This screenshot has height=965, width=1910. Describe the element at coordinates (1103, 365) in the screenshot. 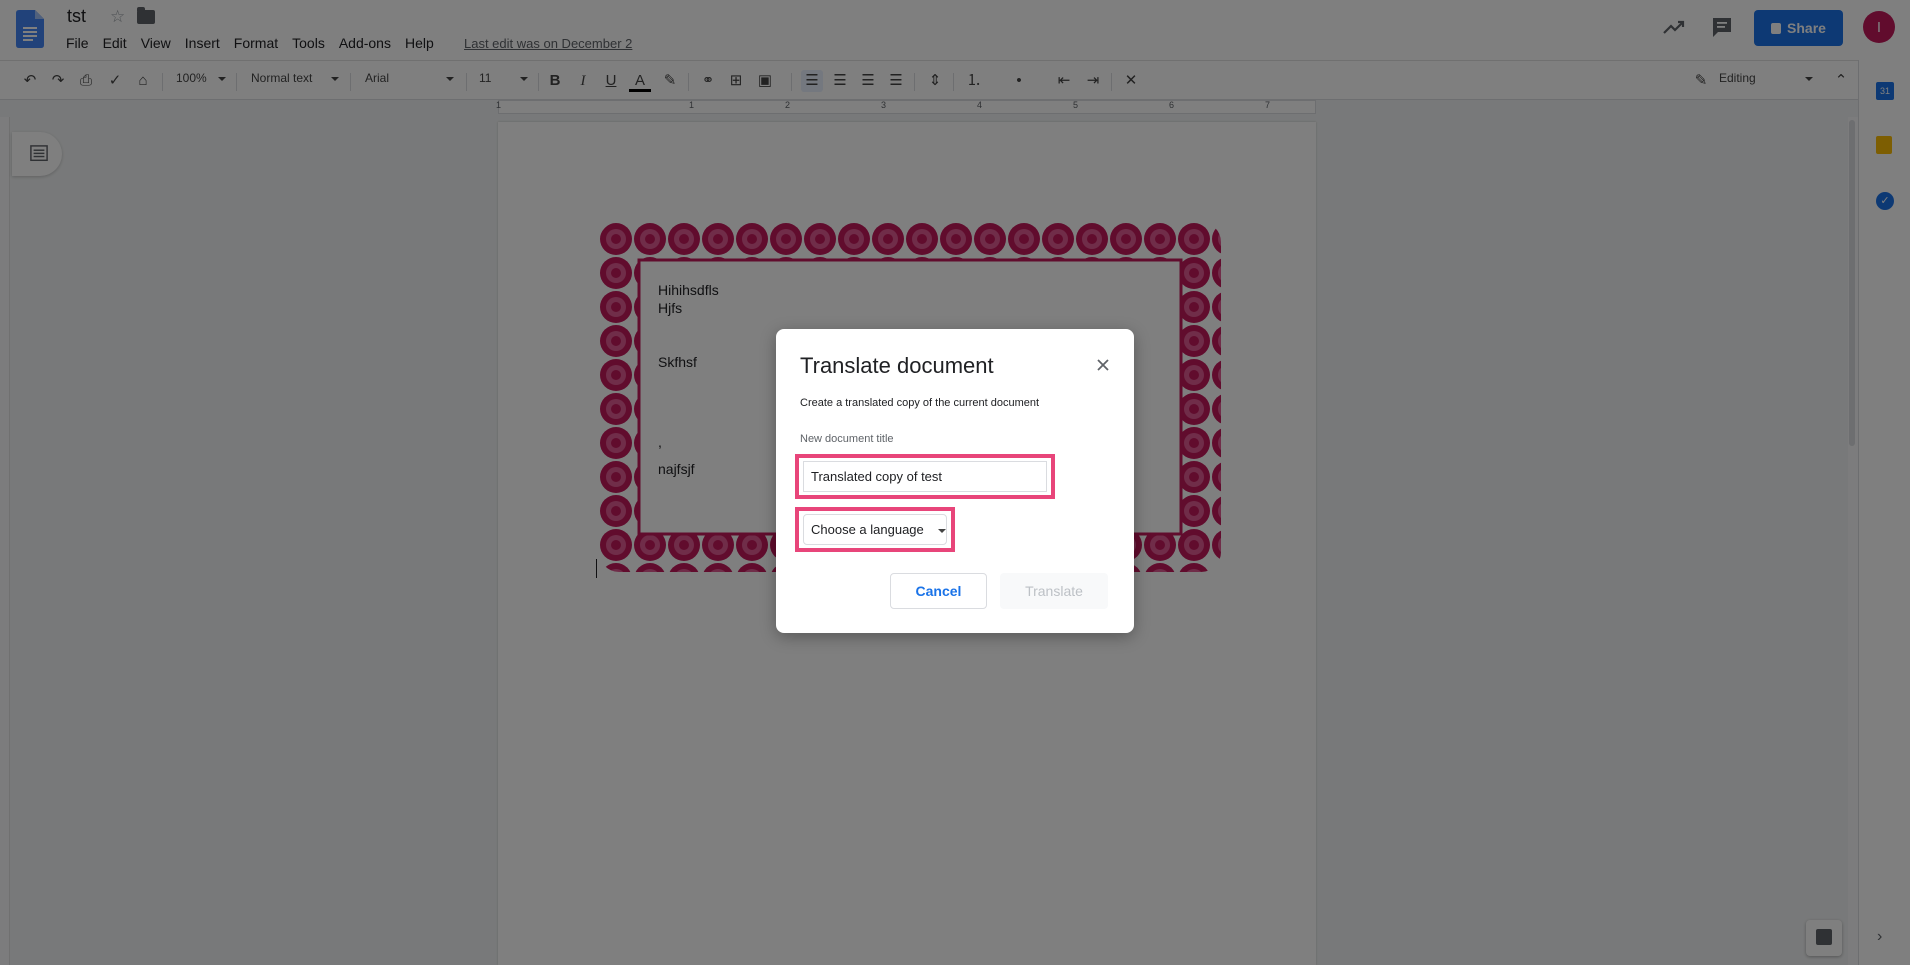

I see `close-icon` at that location.